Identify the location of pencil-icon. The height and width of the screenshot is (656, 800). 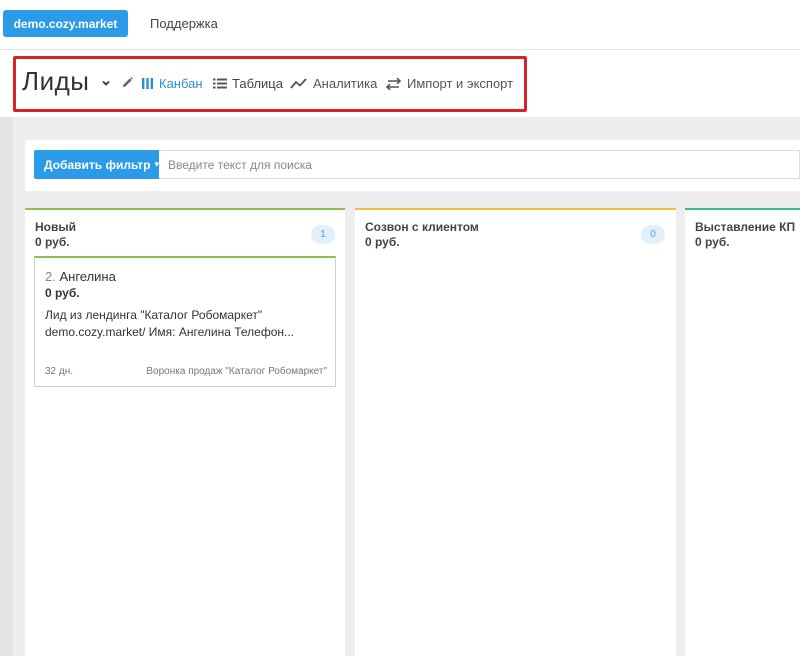
(127, 82).